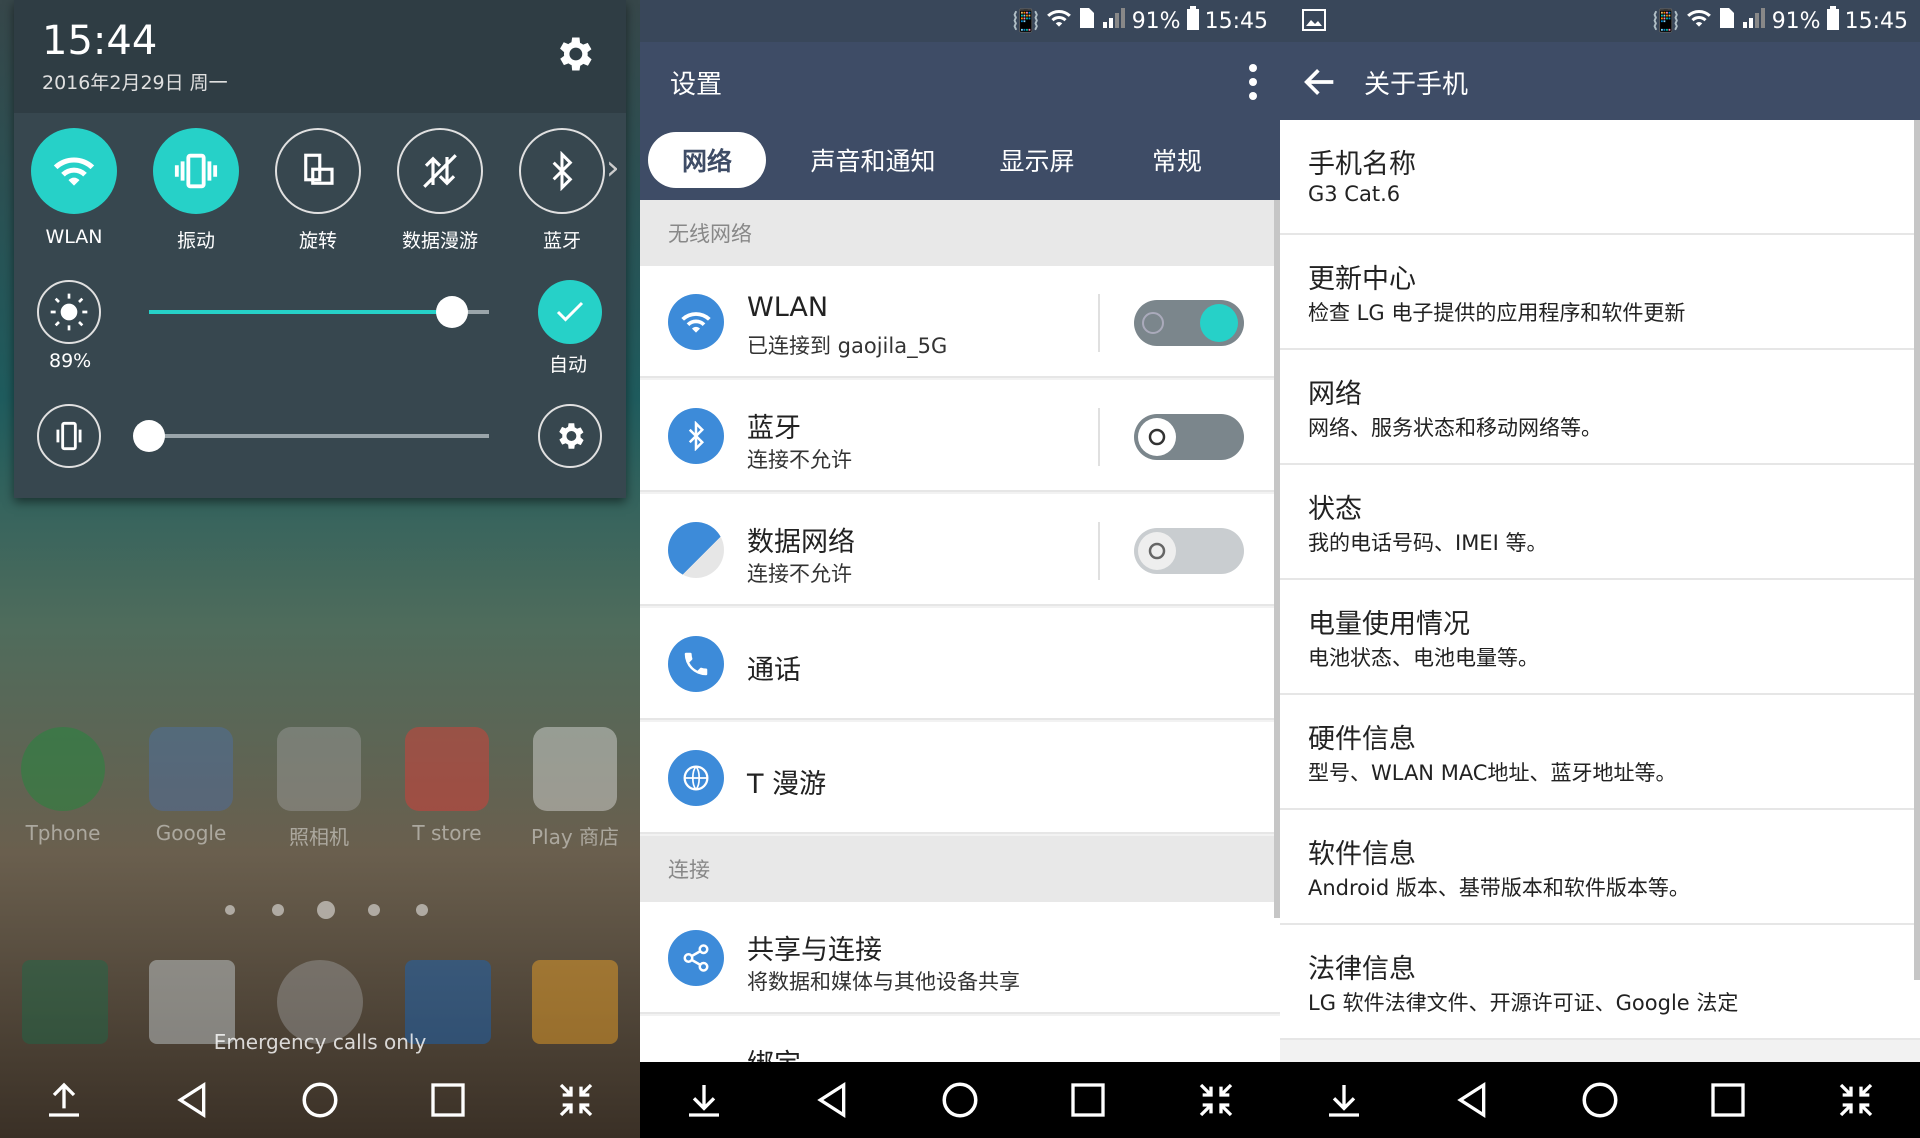 This screenshot has width=1920, height=1138. What do you see at coordinates (613, 168) in the screenshot?
I see `chevron-right-icon: ›` at bounding box center [613, 168].